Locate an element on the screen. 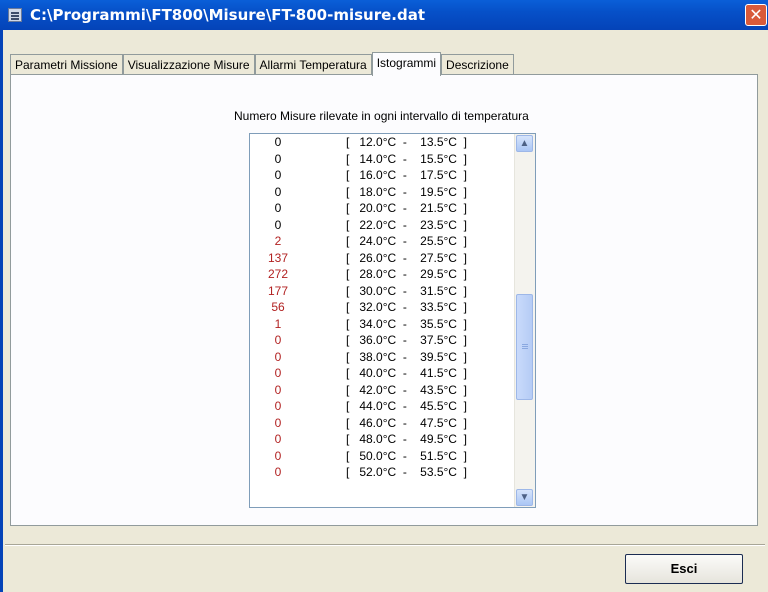 Image resolution: width=768 pixels, height=592 pixels. esci-button: Esci is located at coordinates (684, 569).